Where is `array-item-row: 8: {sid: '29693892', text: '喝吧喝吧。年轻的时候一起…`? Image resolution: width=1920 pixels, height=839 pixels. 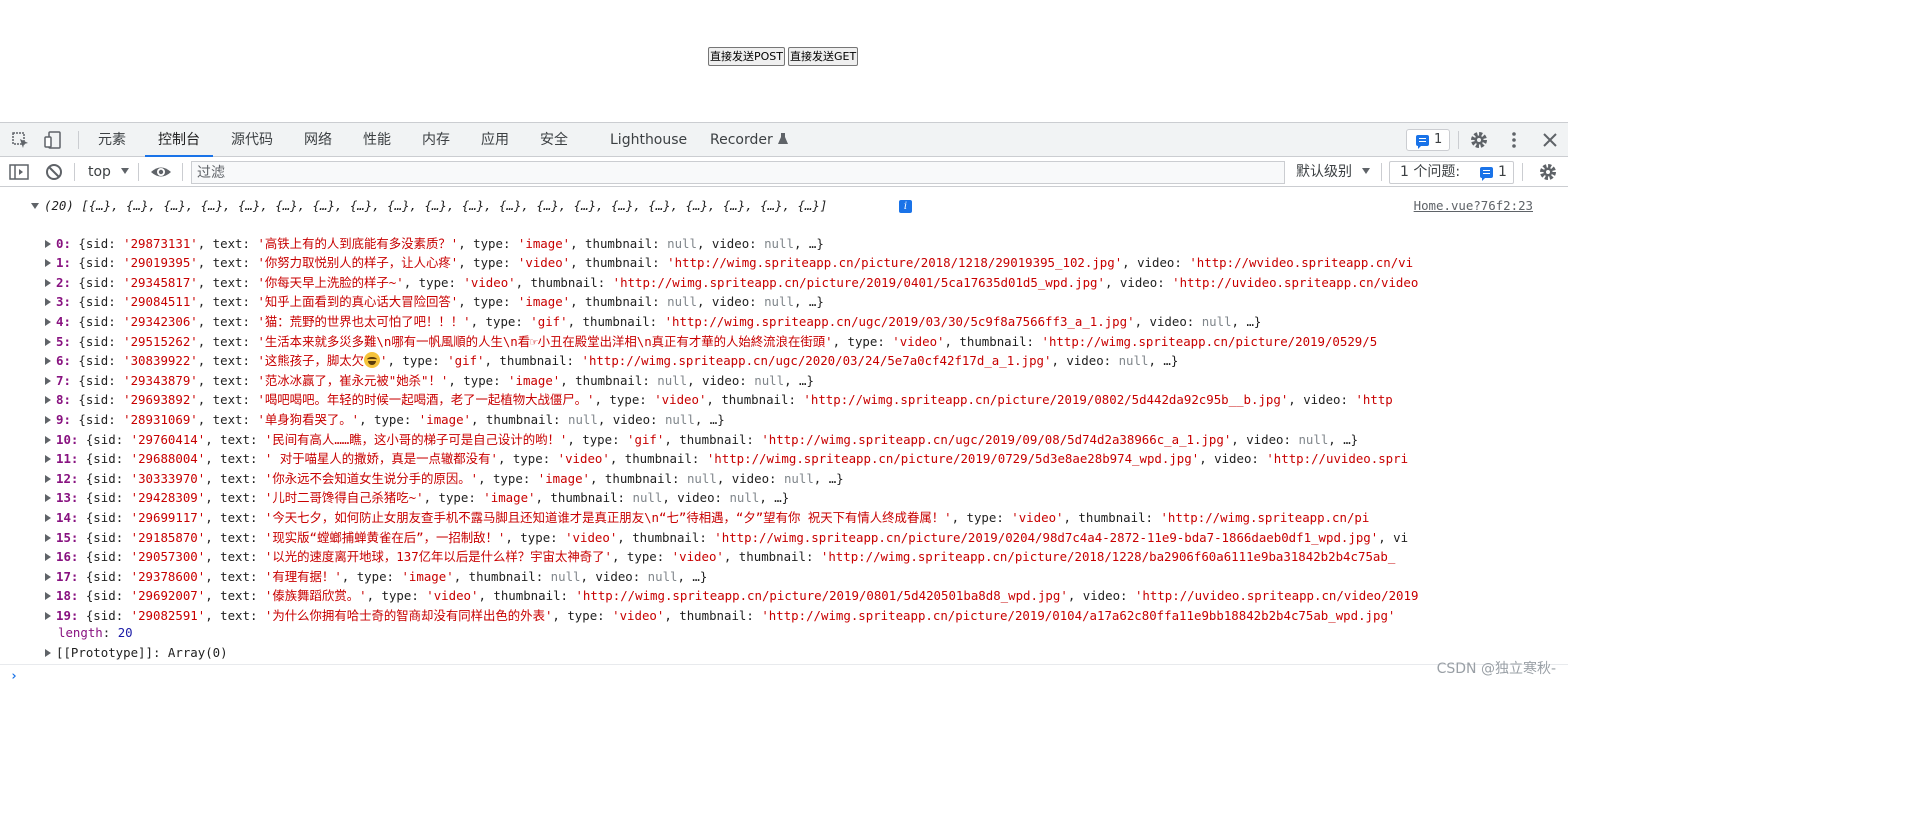 array-item-row: 8: {sid: '29693892', text: '喝吧喝吧。年轻的时候一起… is located at coordinates (784, 400).